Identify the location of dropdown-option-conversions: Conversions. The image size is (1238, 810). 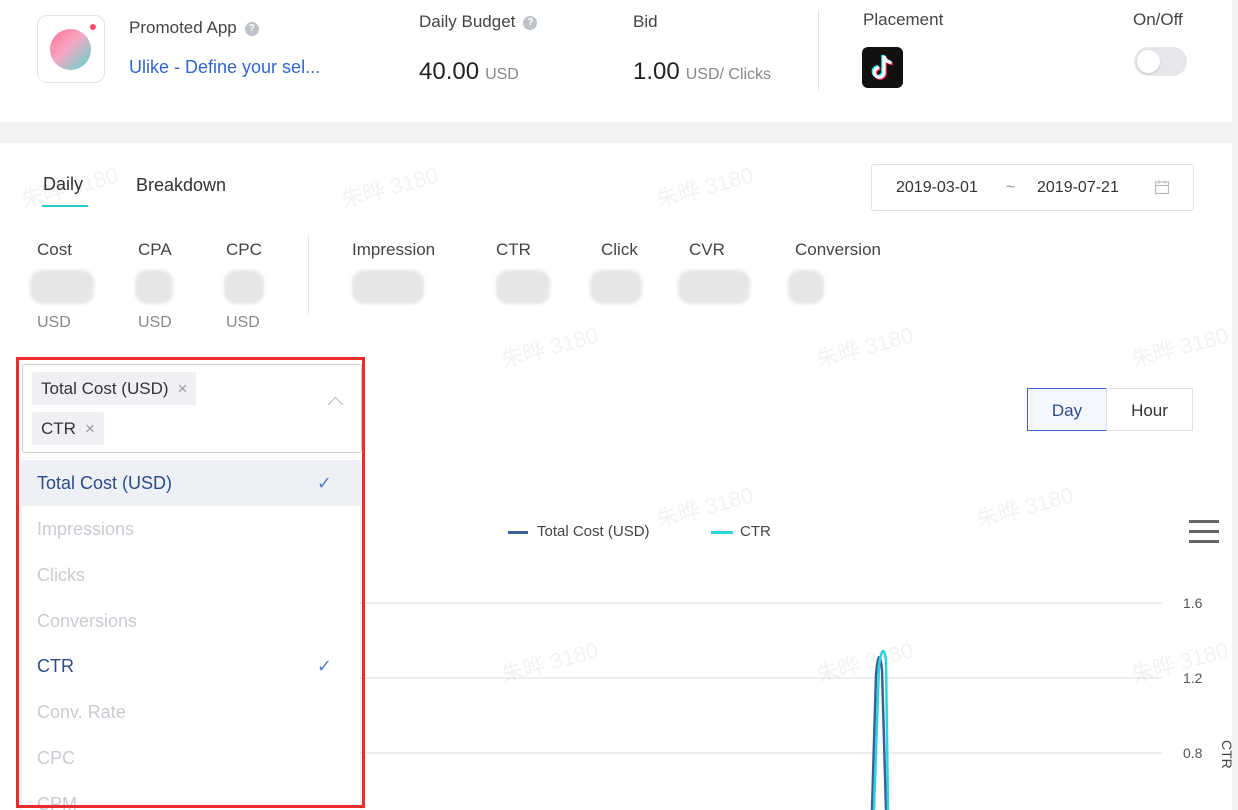
(191, 621).